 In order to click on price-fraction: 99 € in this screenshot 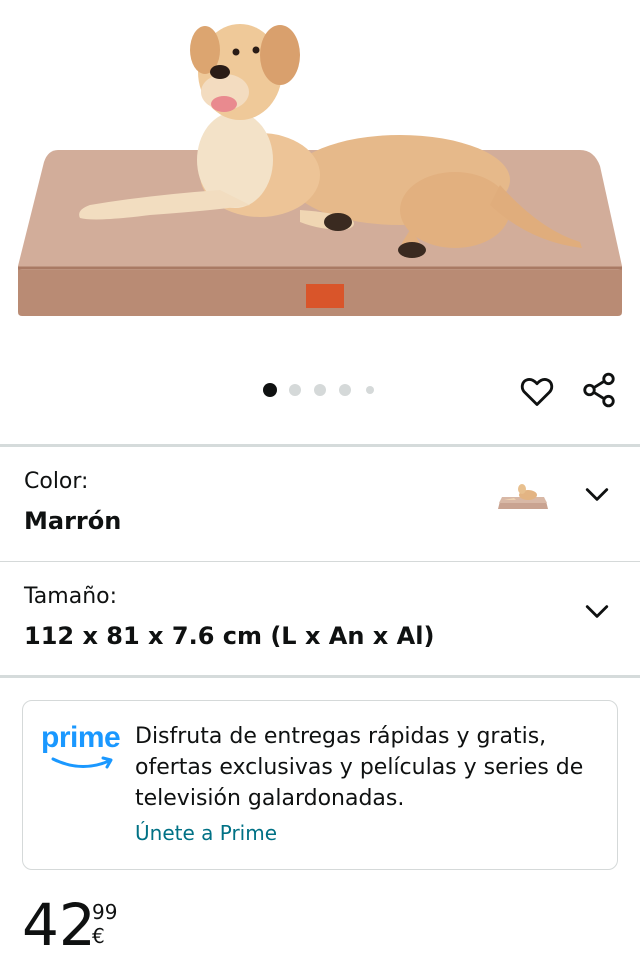, I will do `click(105, 924)`.